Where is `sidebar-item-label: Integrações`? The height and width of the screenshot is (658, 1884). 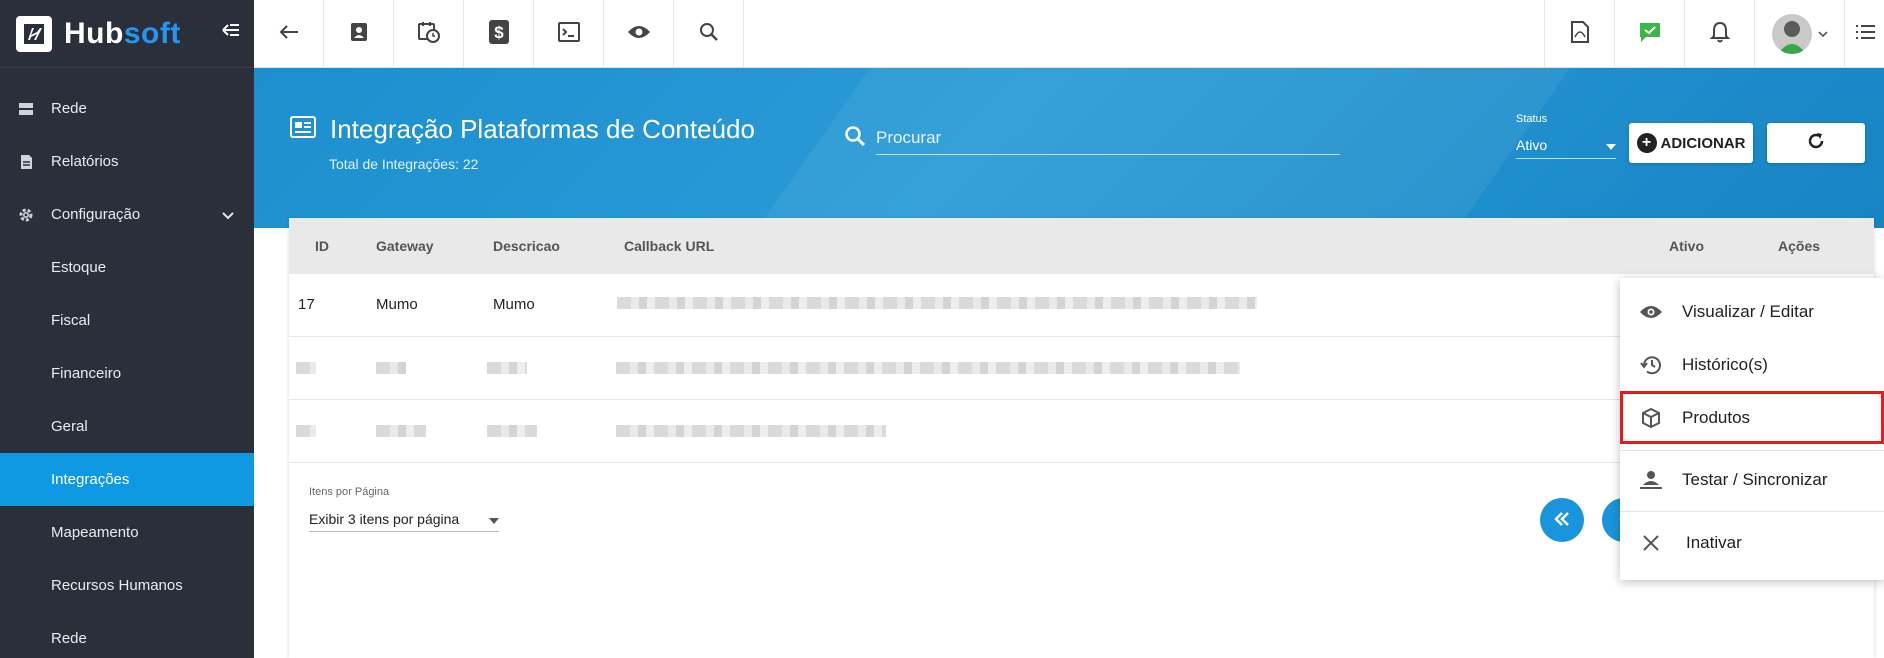 sidebar-item-label: Integrações is located at coordinates (90, 479).